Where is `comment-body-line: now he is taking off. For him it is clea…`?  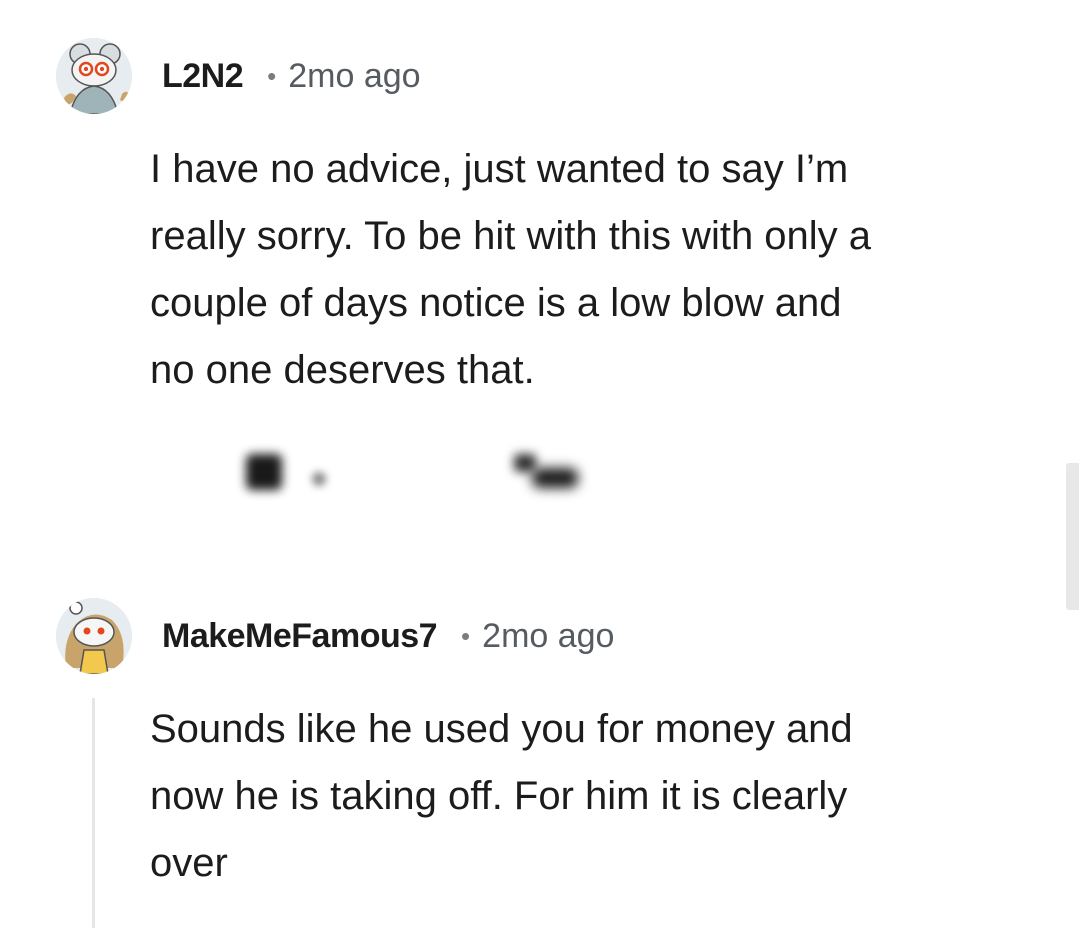 comment-body-line: now he is taking off. For him it is clea… is located at coordinates (499, 796).